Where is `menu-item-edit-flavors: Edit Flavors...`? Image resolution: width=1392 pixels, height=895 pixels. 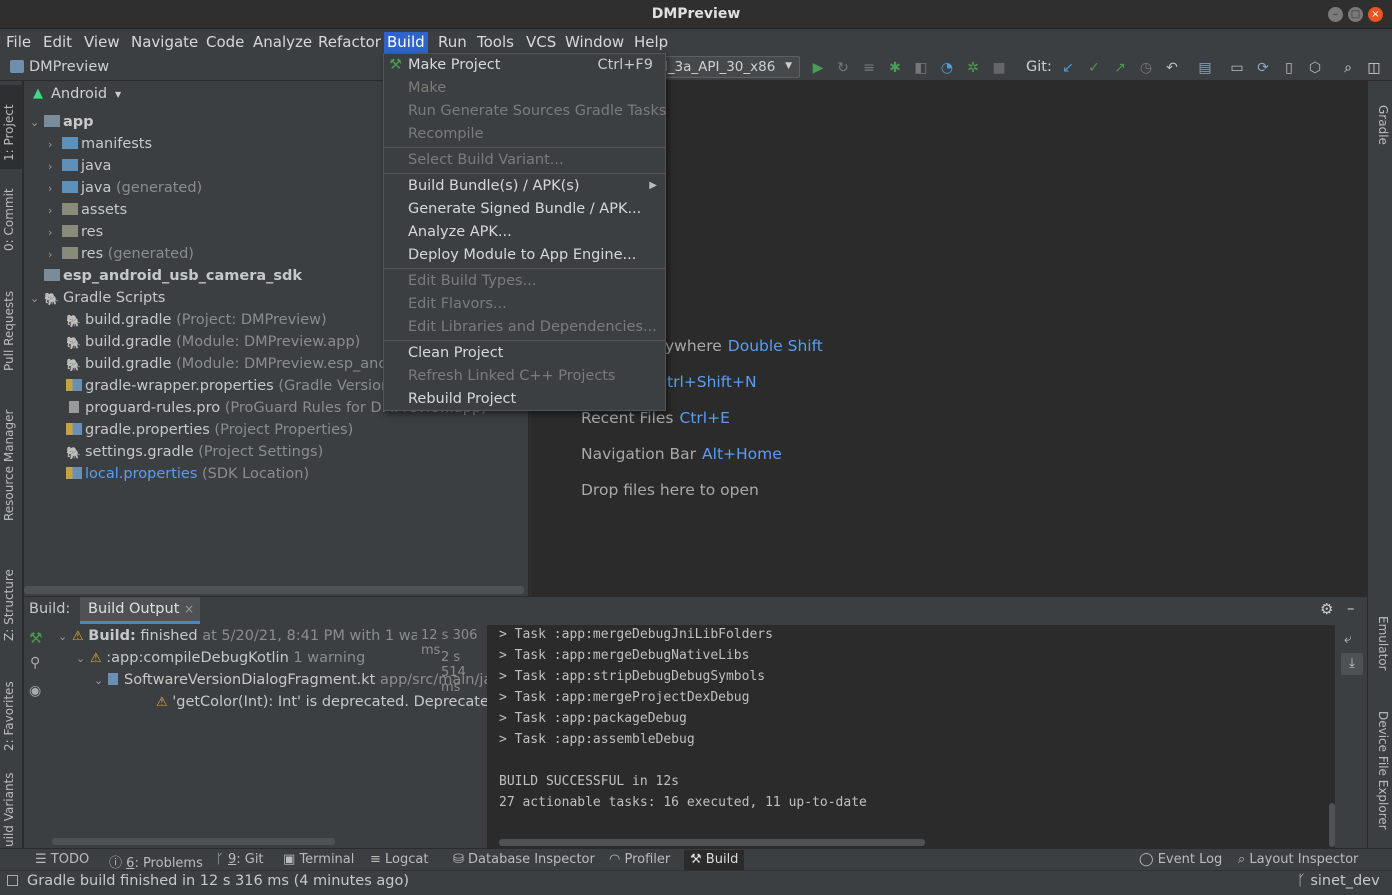
menu-item-edit-flavors: Edit Flavors... is located at coordinates (524, 304).